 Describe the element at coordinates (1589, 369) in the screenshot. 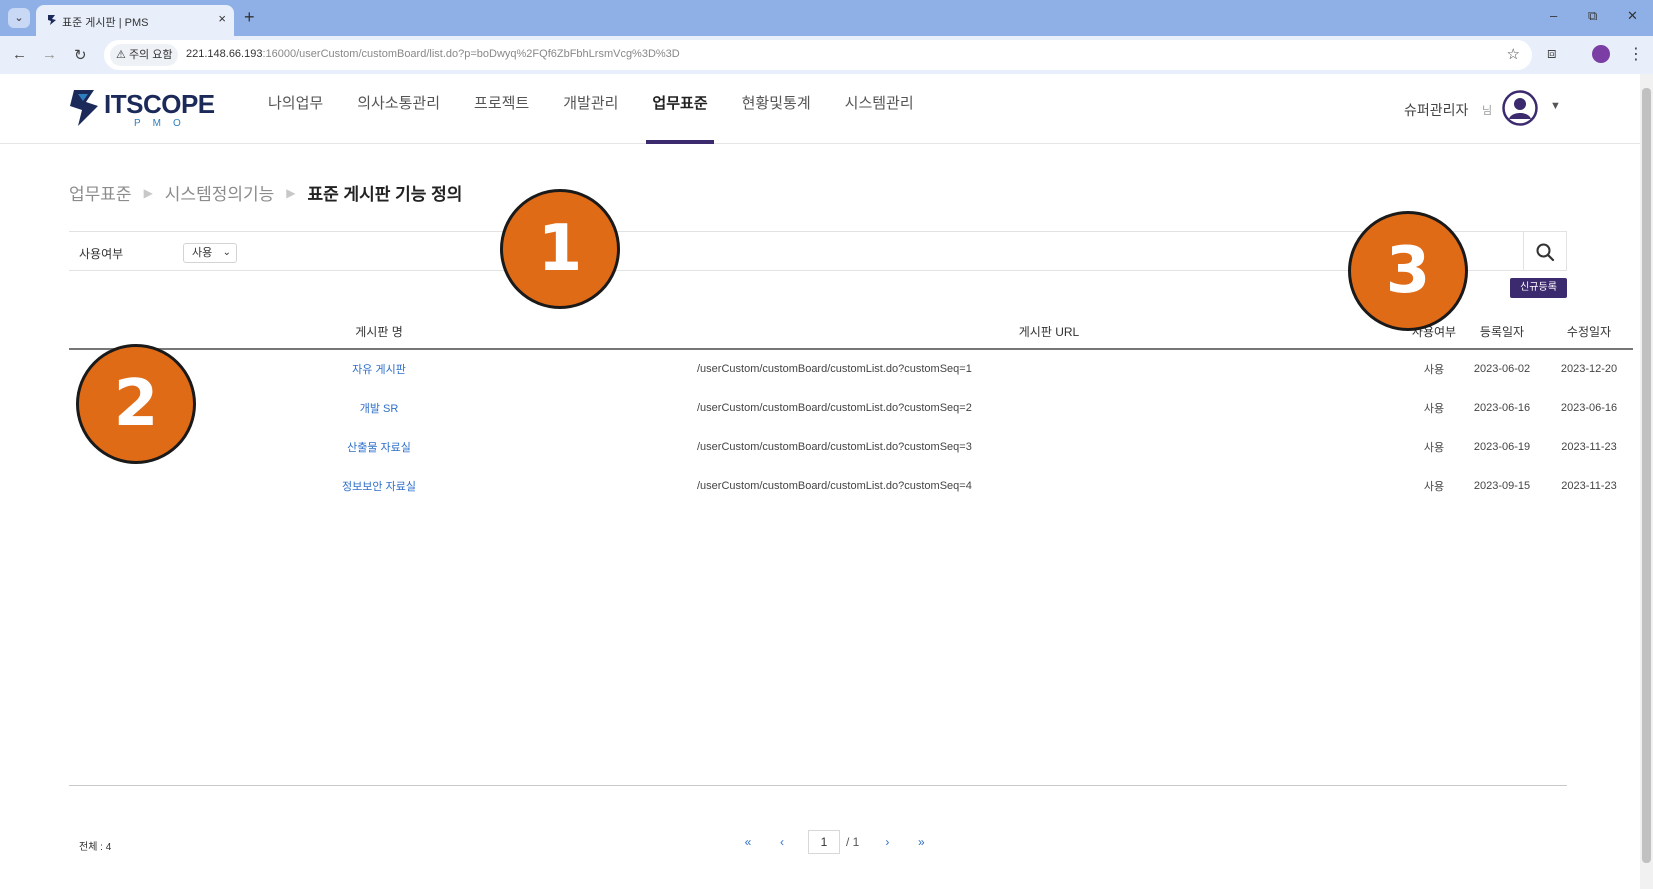

I see `updated-date-cell: 2023-12-20` at that location.